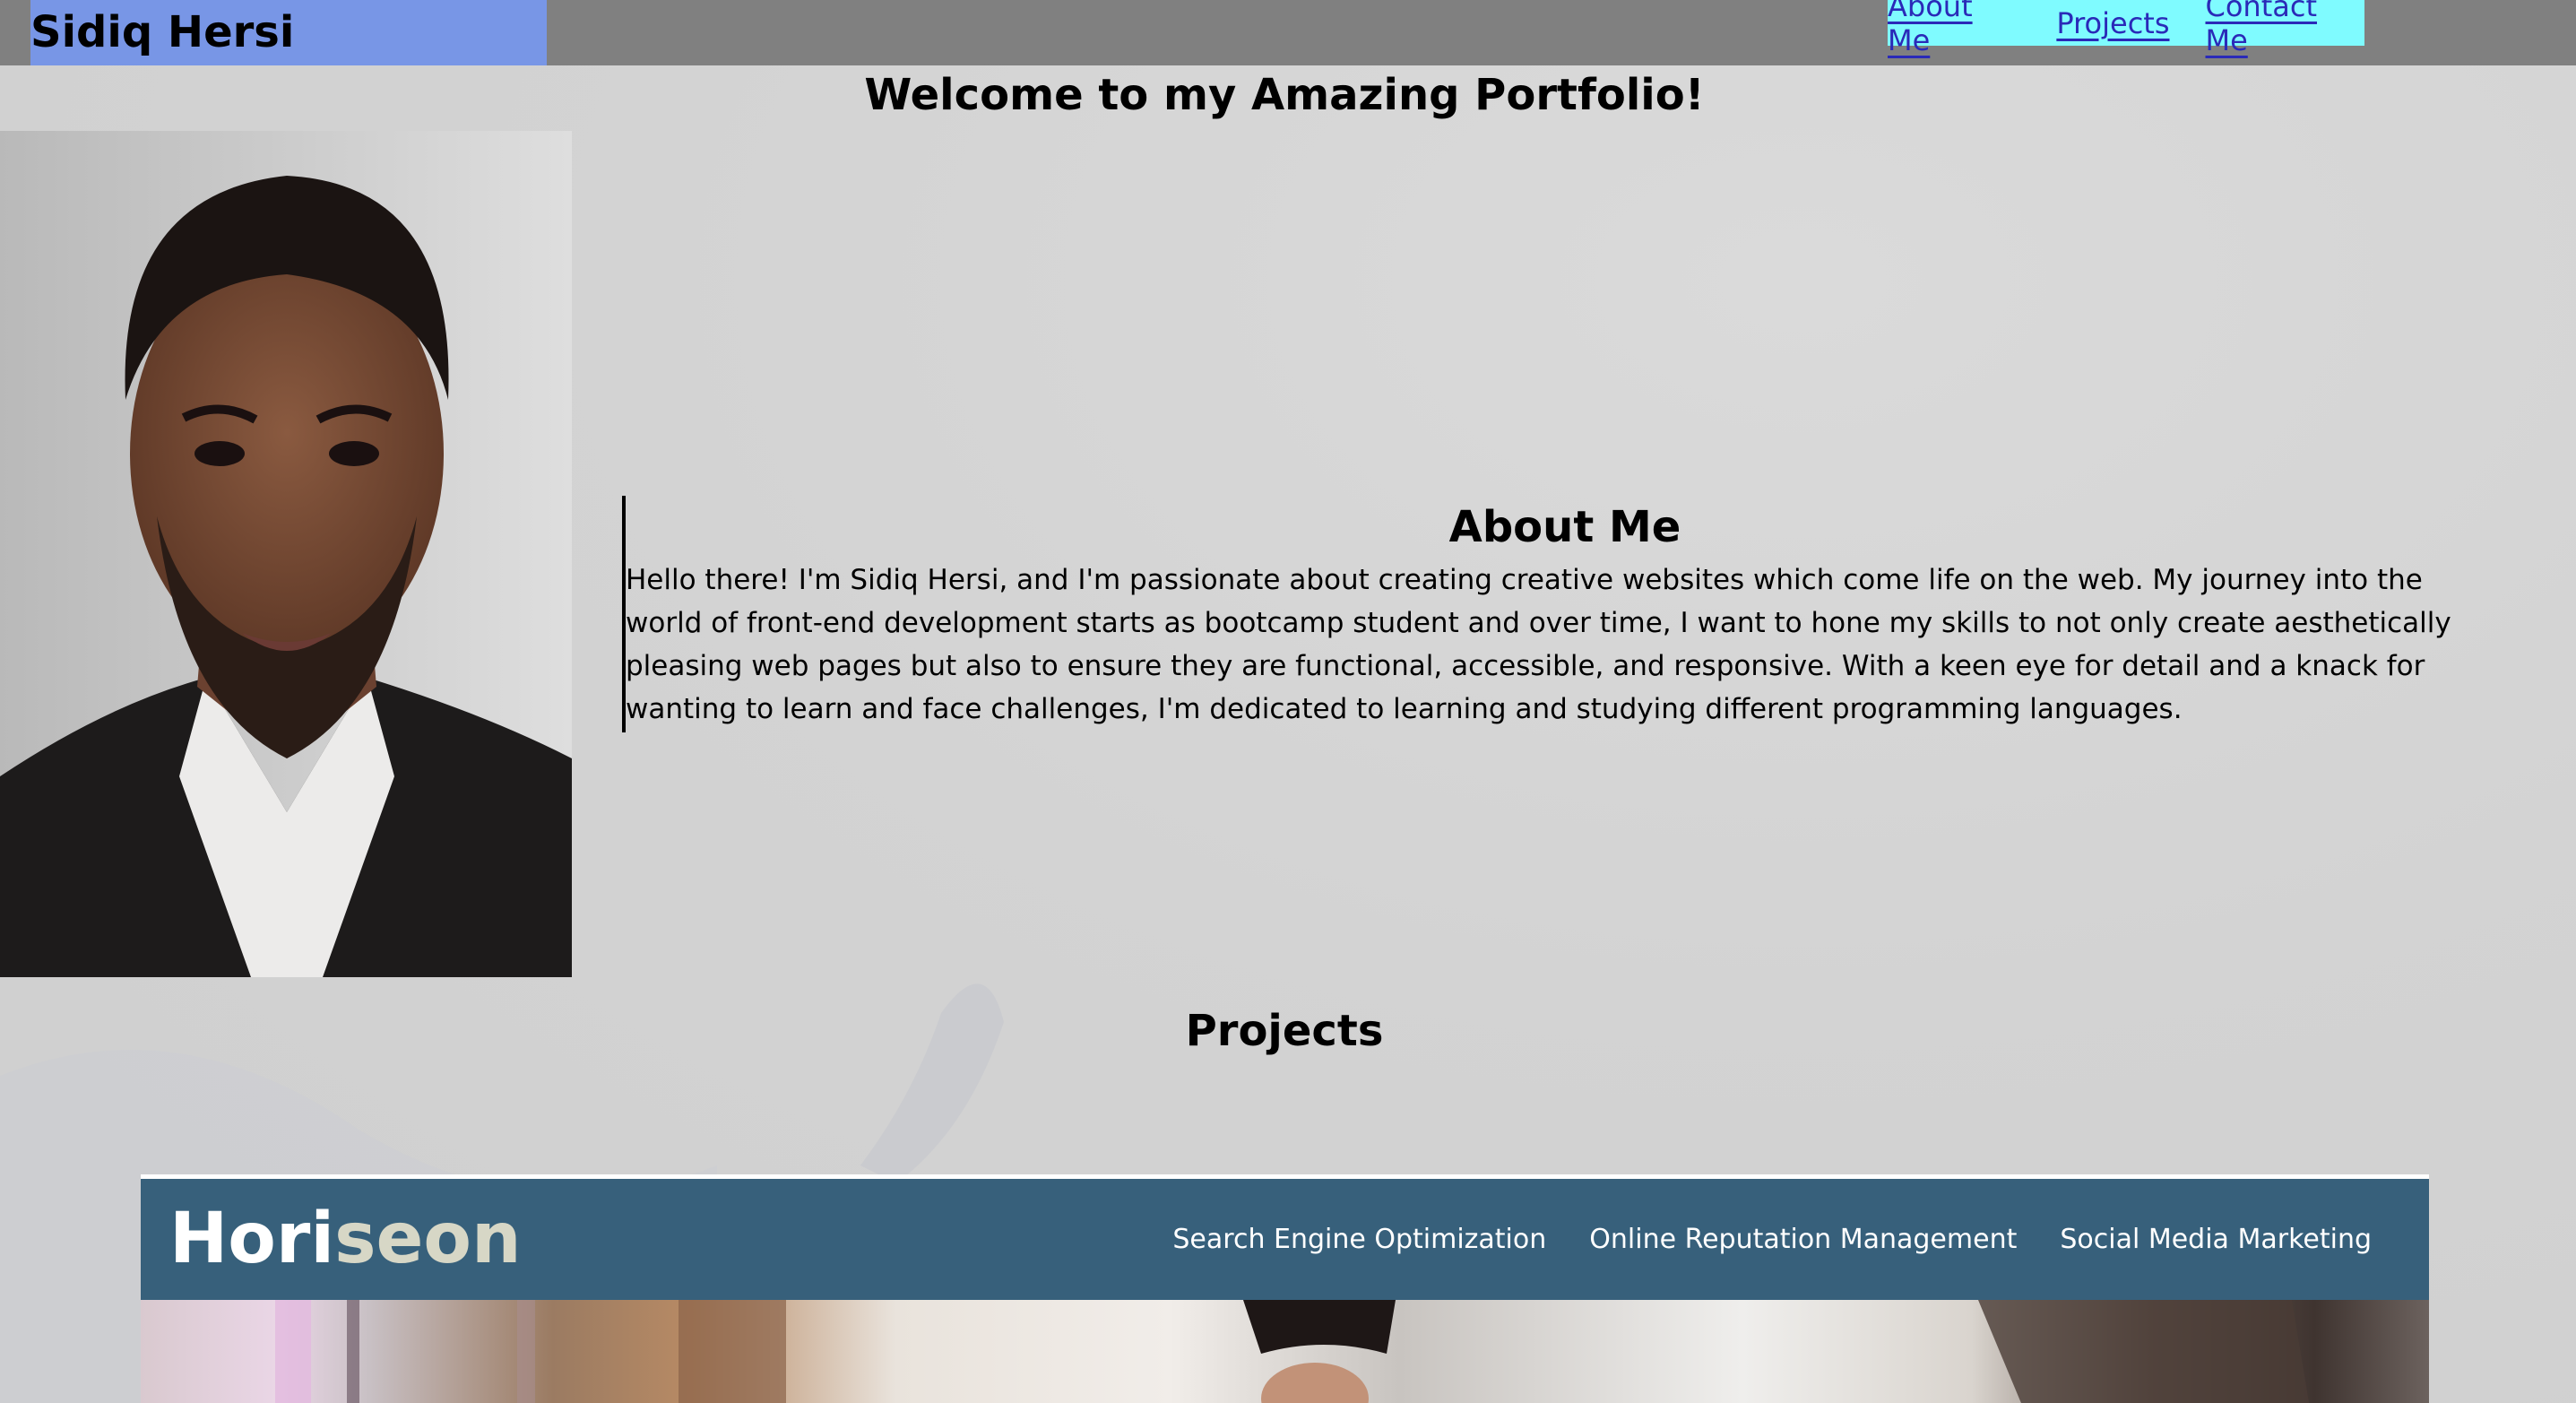  What do you see at coordinates (2285, 28) in the screenshot?
I see `nav-contact-me-link: Contact Me` at bounding box center [2285, 28].